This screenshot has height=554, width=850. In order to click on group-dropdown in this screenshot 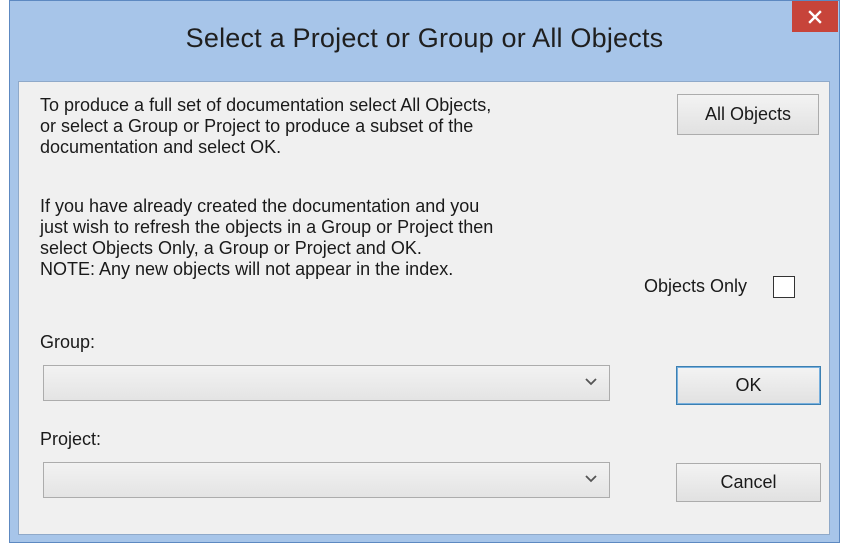, I will do `click(326, 383)`.